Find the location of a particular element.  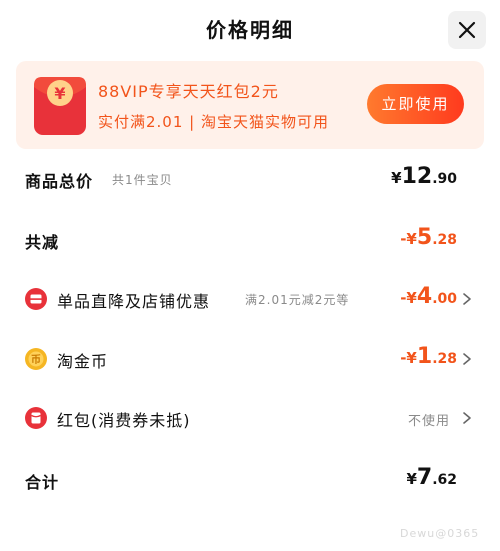

total-price-amount: ¥12.90 is located at coordinates (424, 176).